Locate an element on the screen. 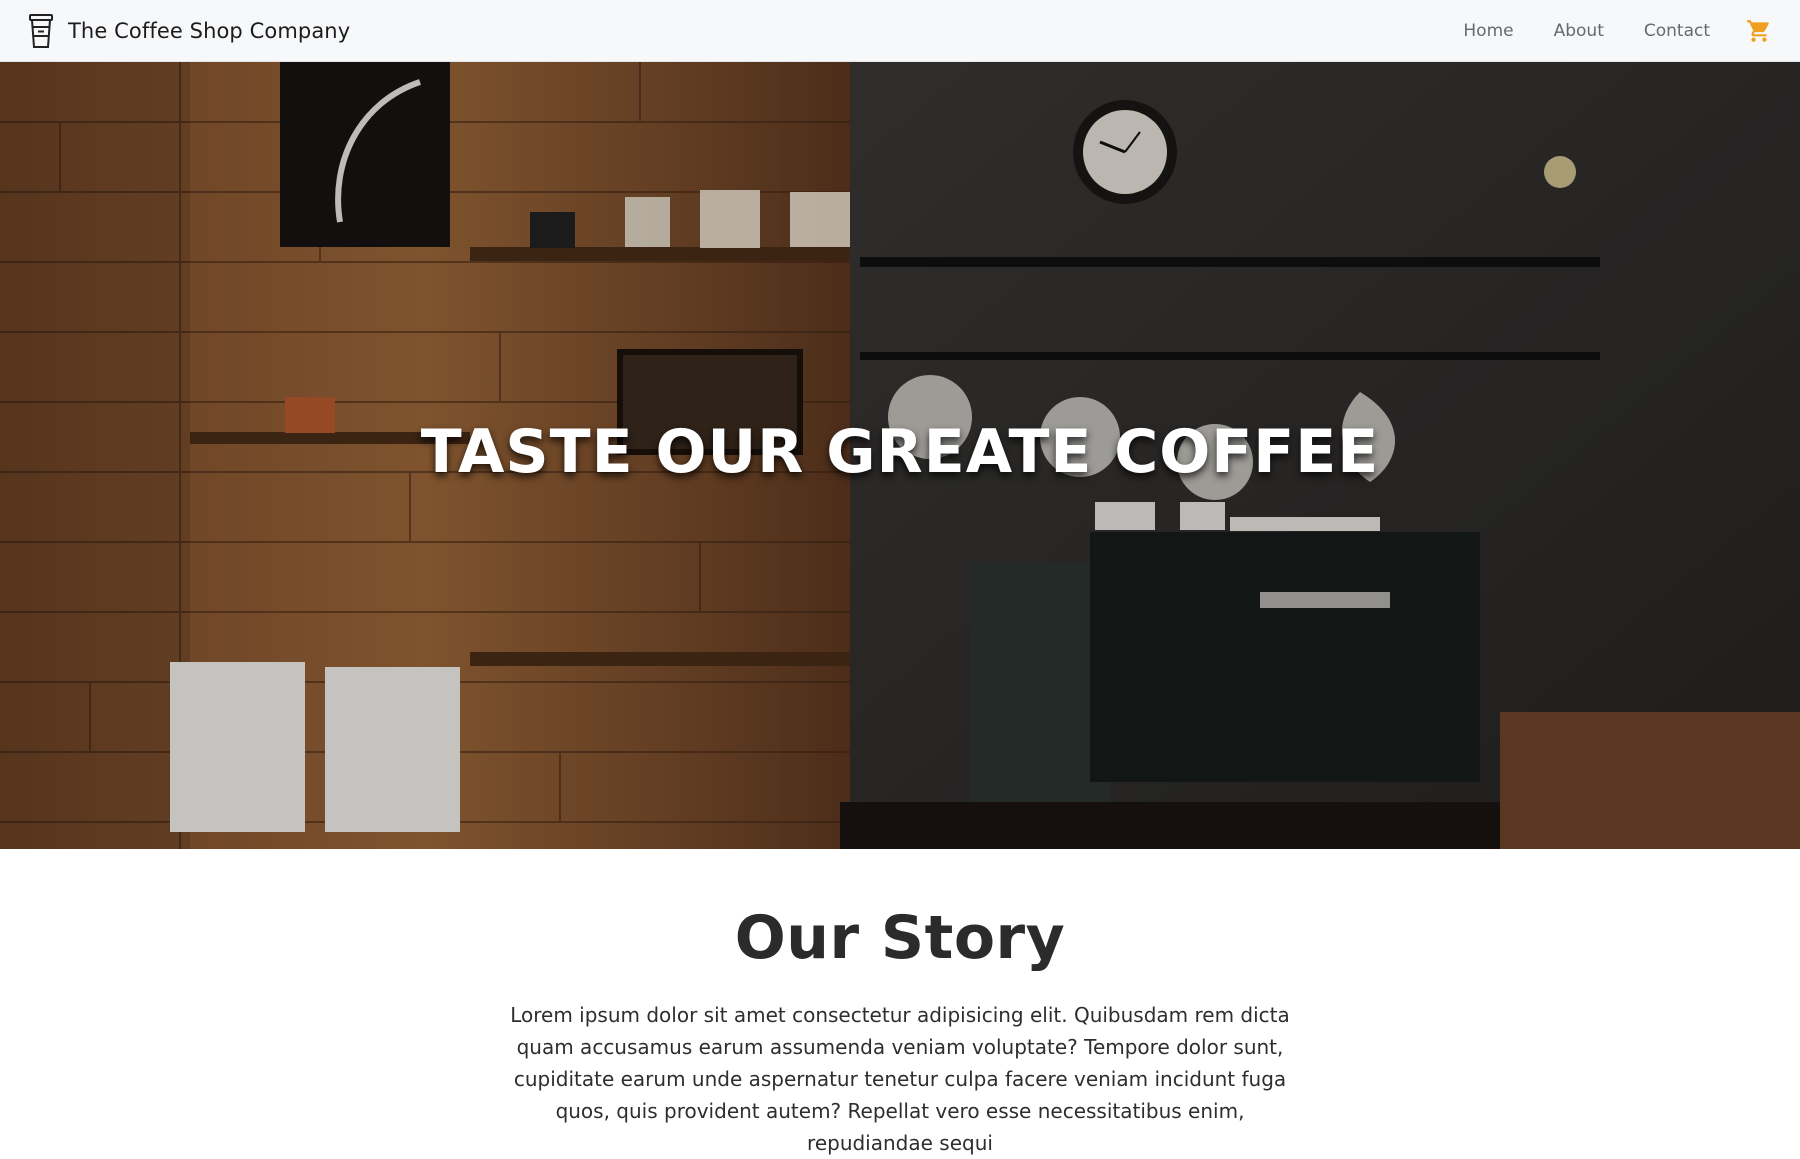  nav-link-about: About is located at coordinates (1579, 31).